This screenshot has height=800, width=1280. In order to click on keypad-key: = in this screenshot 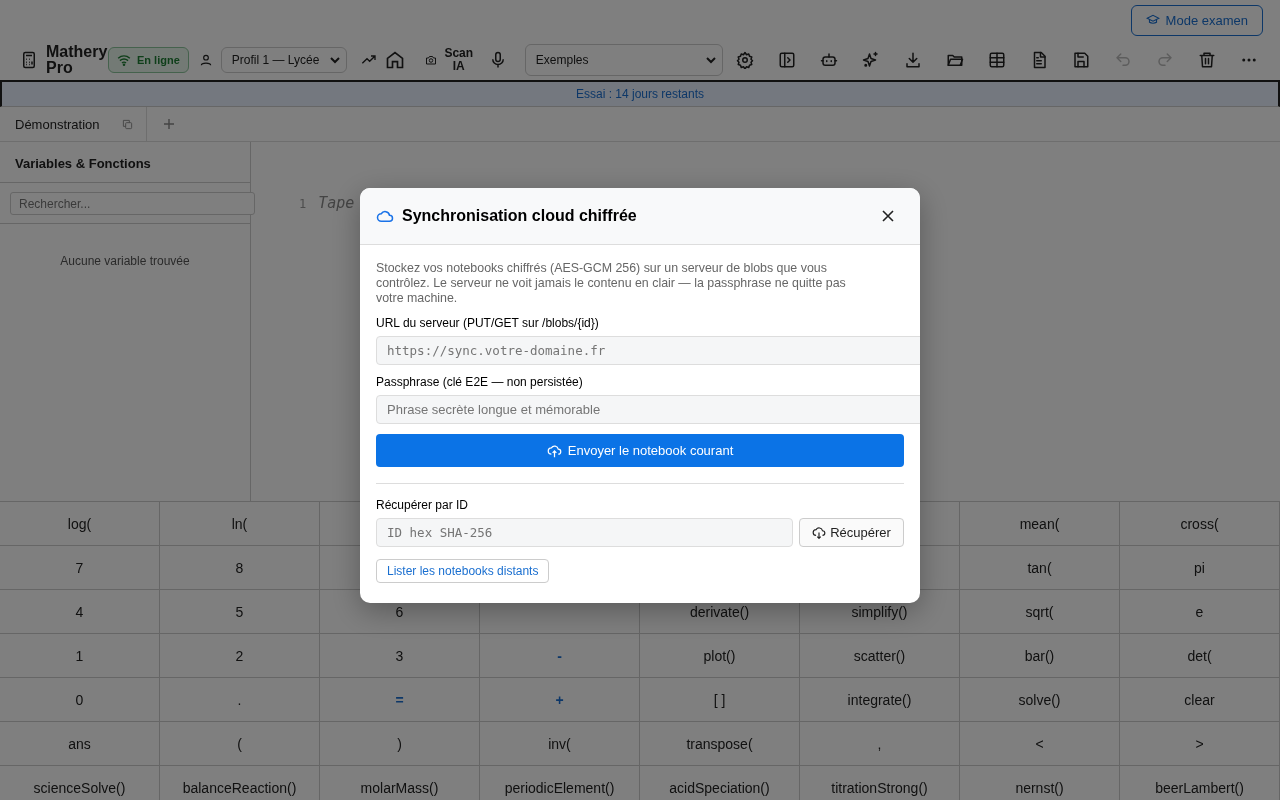, I will do `click(400, 700)`.